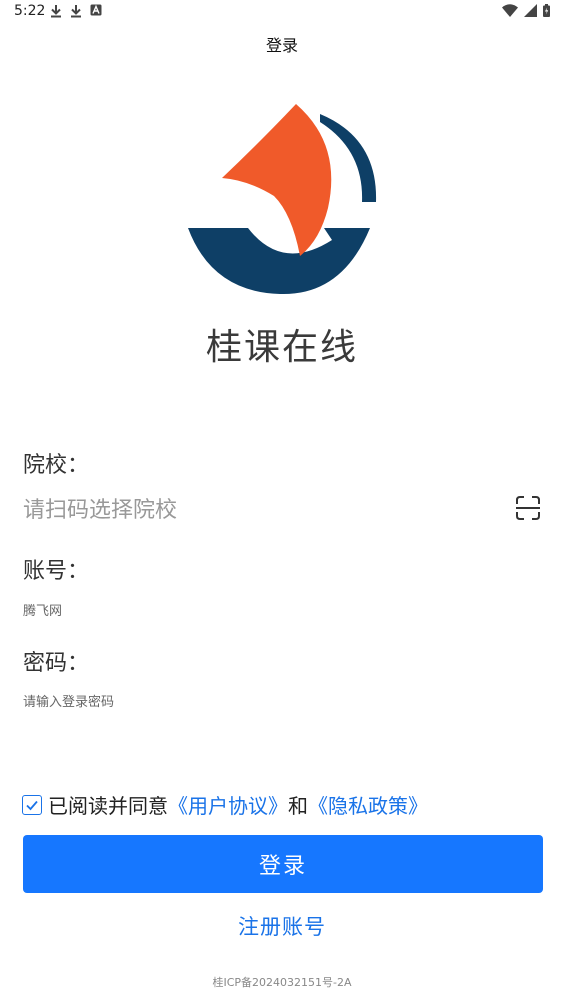 This screenshot has width=564, height=1004. I want to click on user-agreement-link: 《用户协议》, so click(228, 804).